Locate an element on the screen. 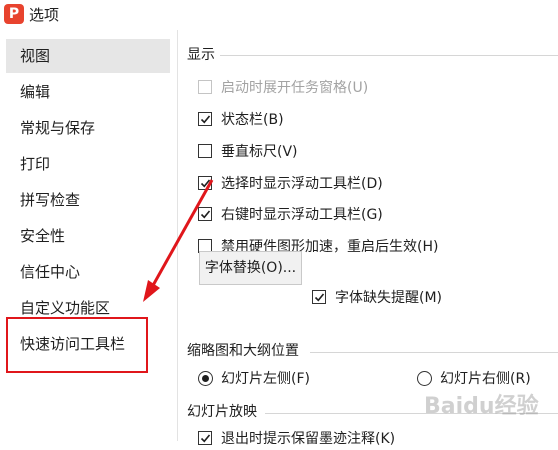 The height and width of the screenshot is (450, 558). annotation-highlight-box is located at coordinates (77, 345).